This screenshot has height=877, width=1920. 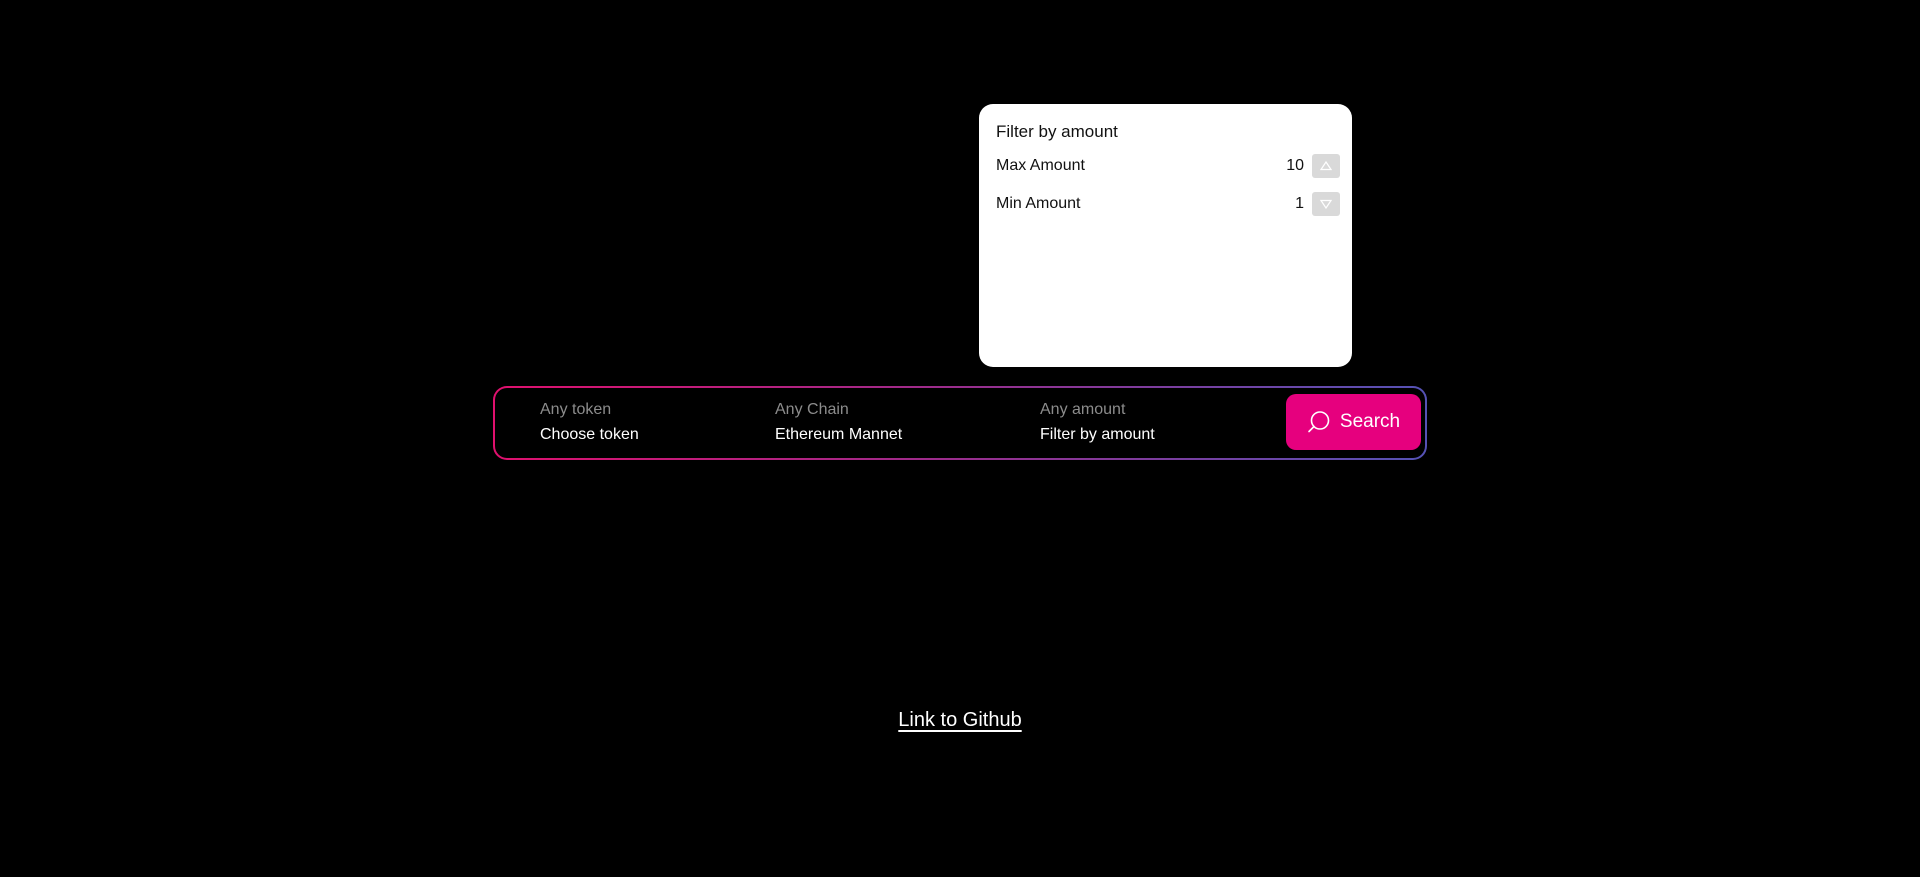 What do you see at coordinates (1057, 131) in the screenshot?
I see `amount-filter-title: Filter by amount` at bounding box center [1057, 131].